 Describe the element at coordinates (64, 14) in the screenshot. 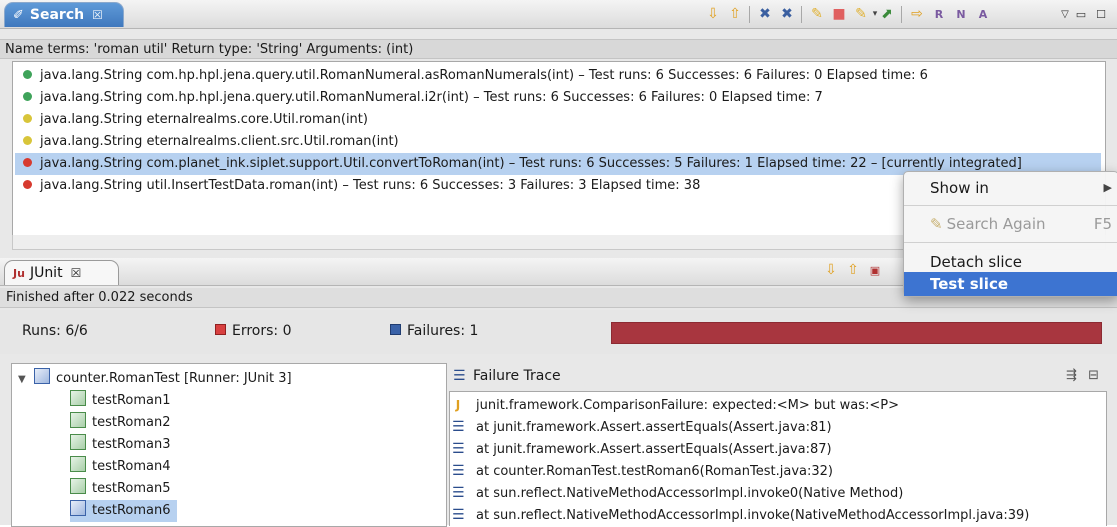

I see `search-tab: ✐ Search ☒` at that location.